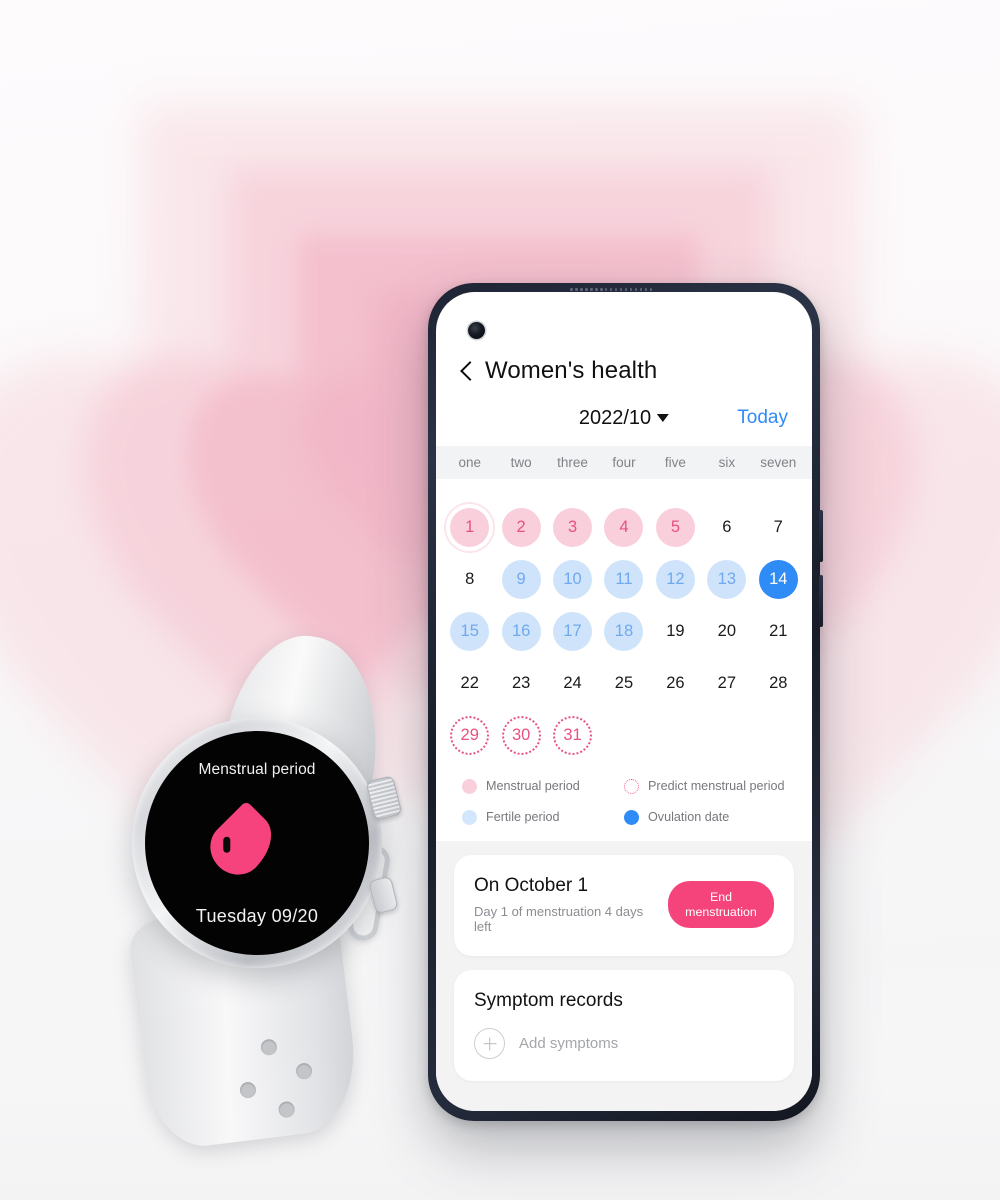 The image size is (1000, 1200). I want to click on calendar-day-25: 25, so click(623, 683).